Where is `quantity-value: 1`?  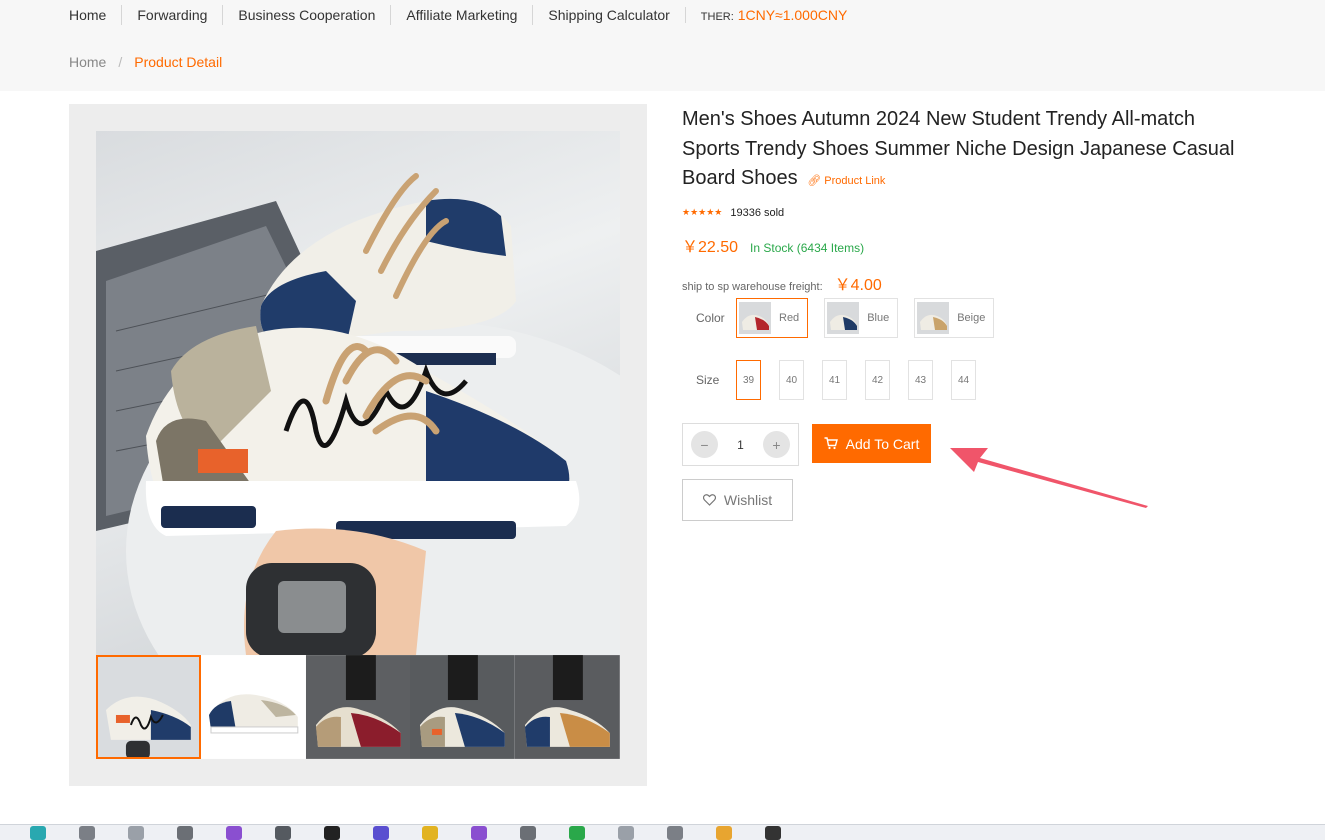
quantity-value: 1 is located at coordinates (740, 445).